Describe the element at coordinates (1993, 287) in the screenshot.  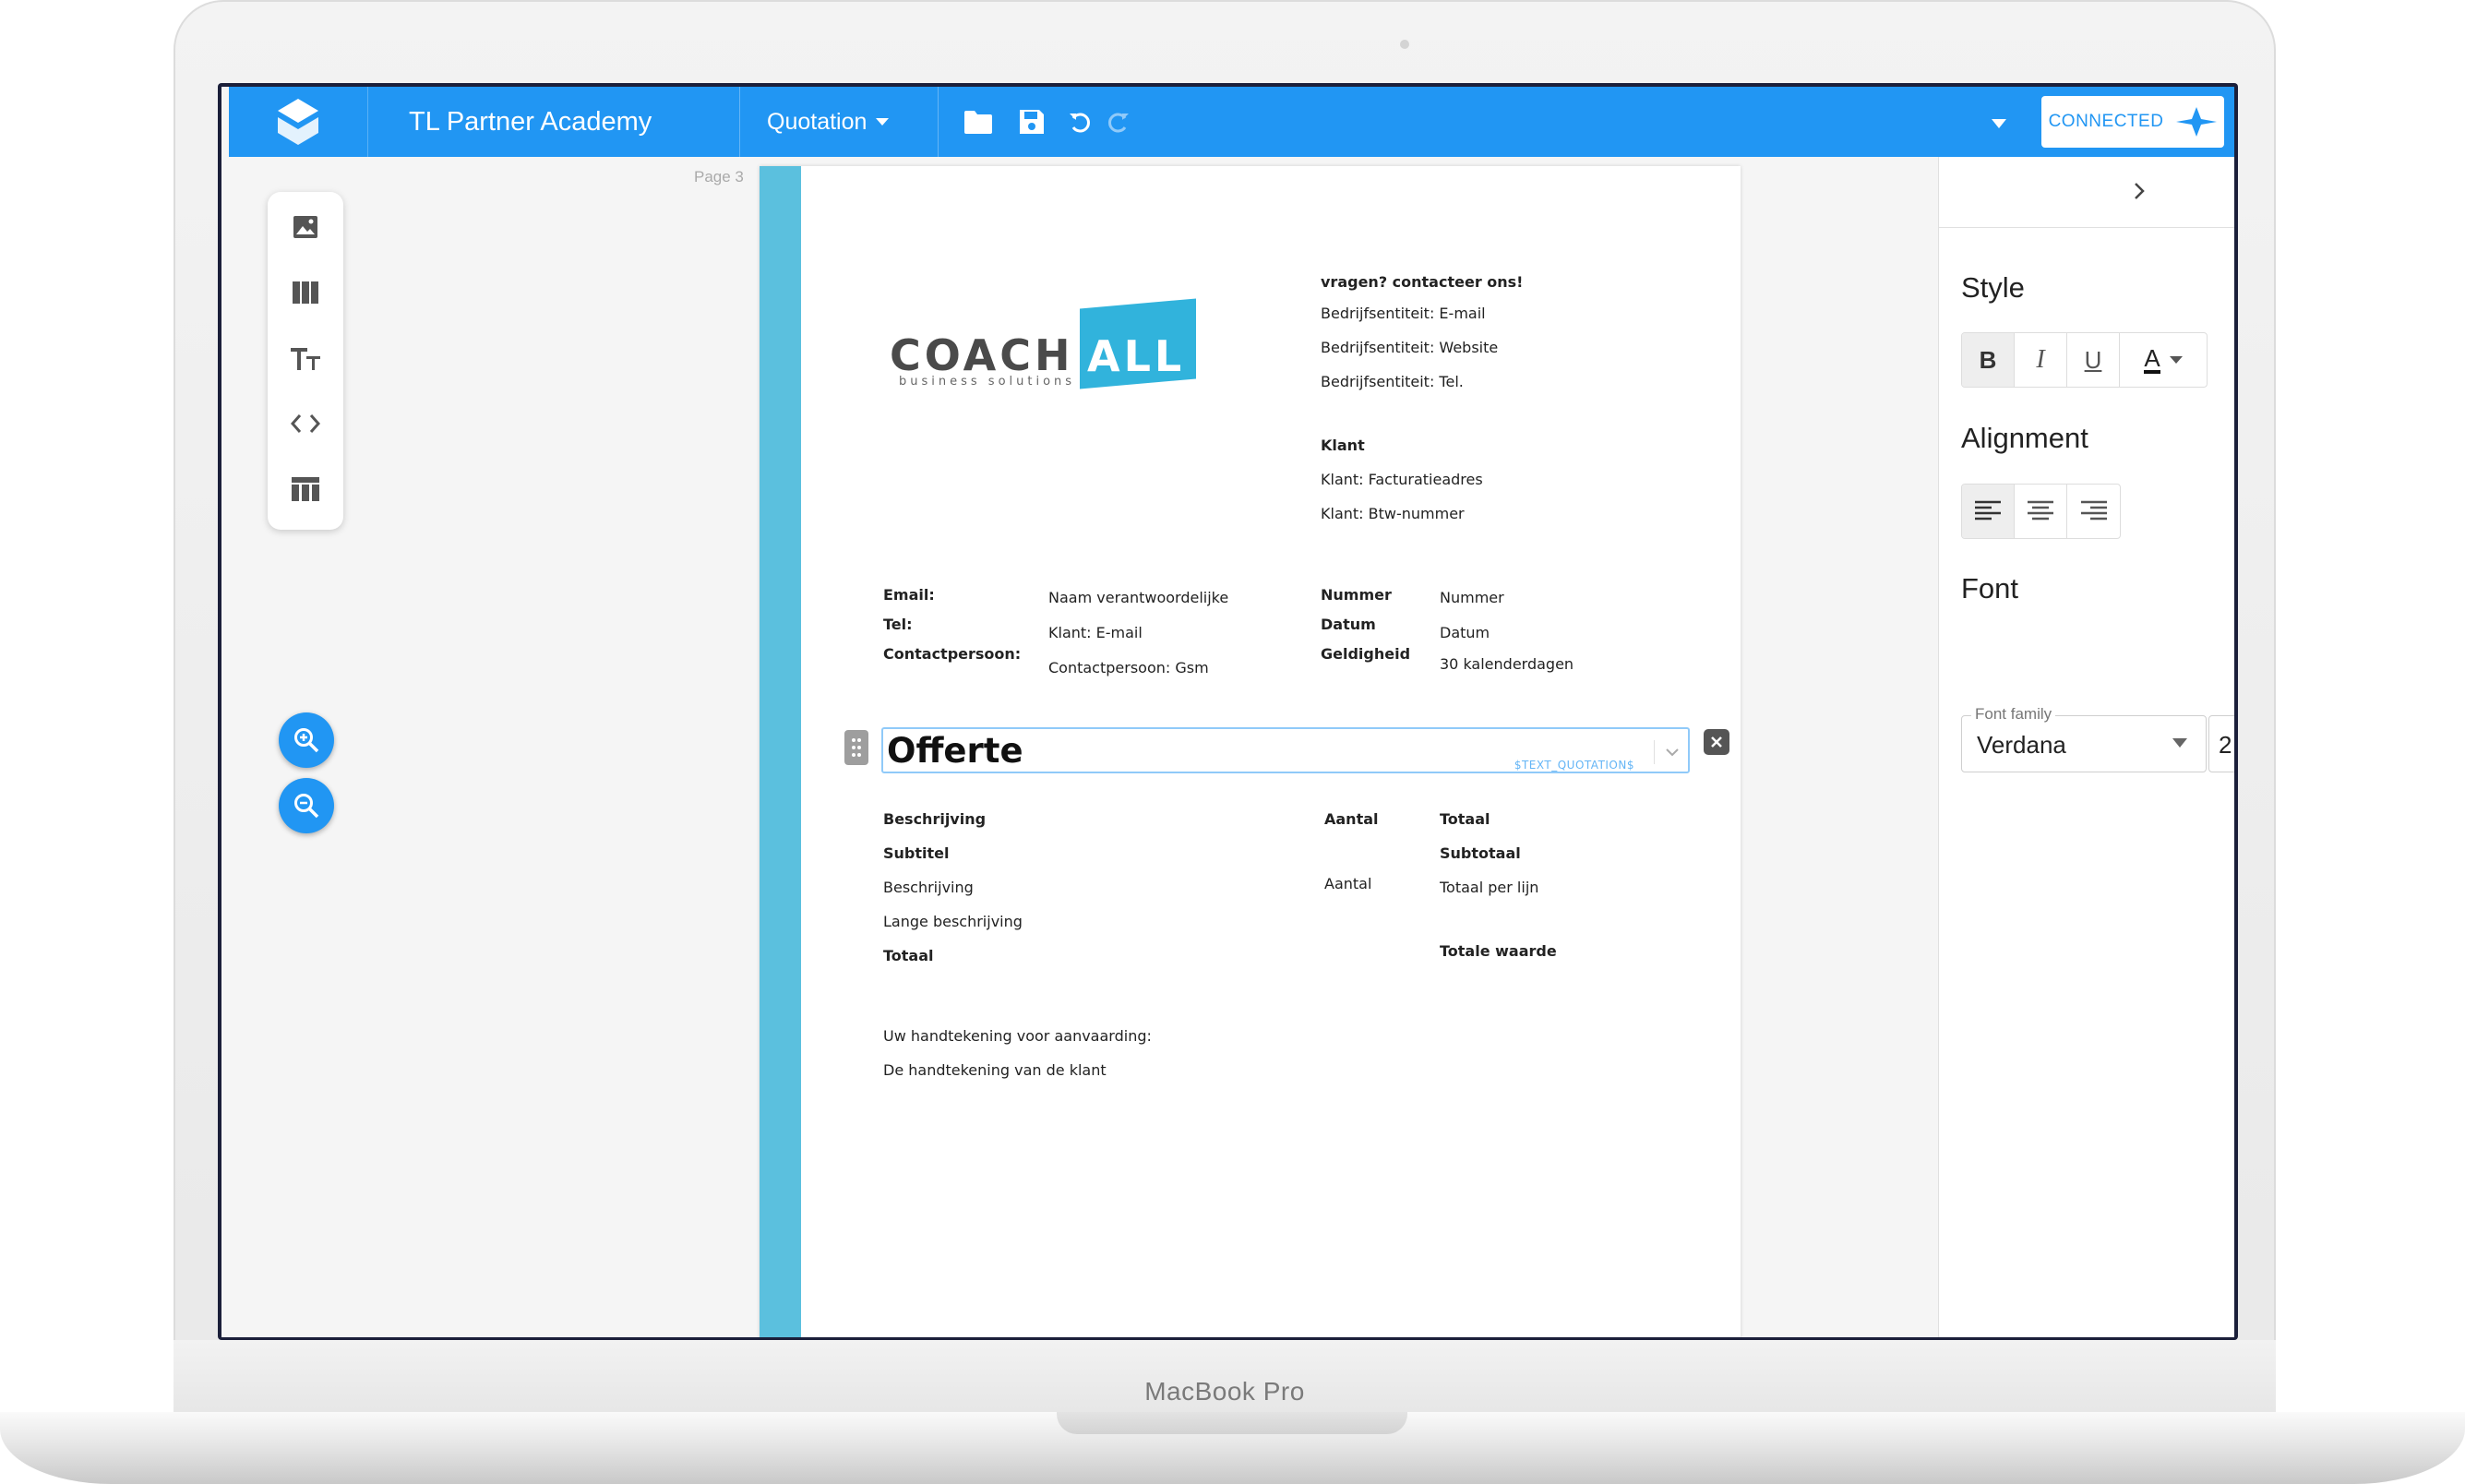
I see `style-section-title: Style` at that location.